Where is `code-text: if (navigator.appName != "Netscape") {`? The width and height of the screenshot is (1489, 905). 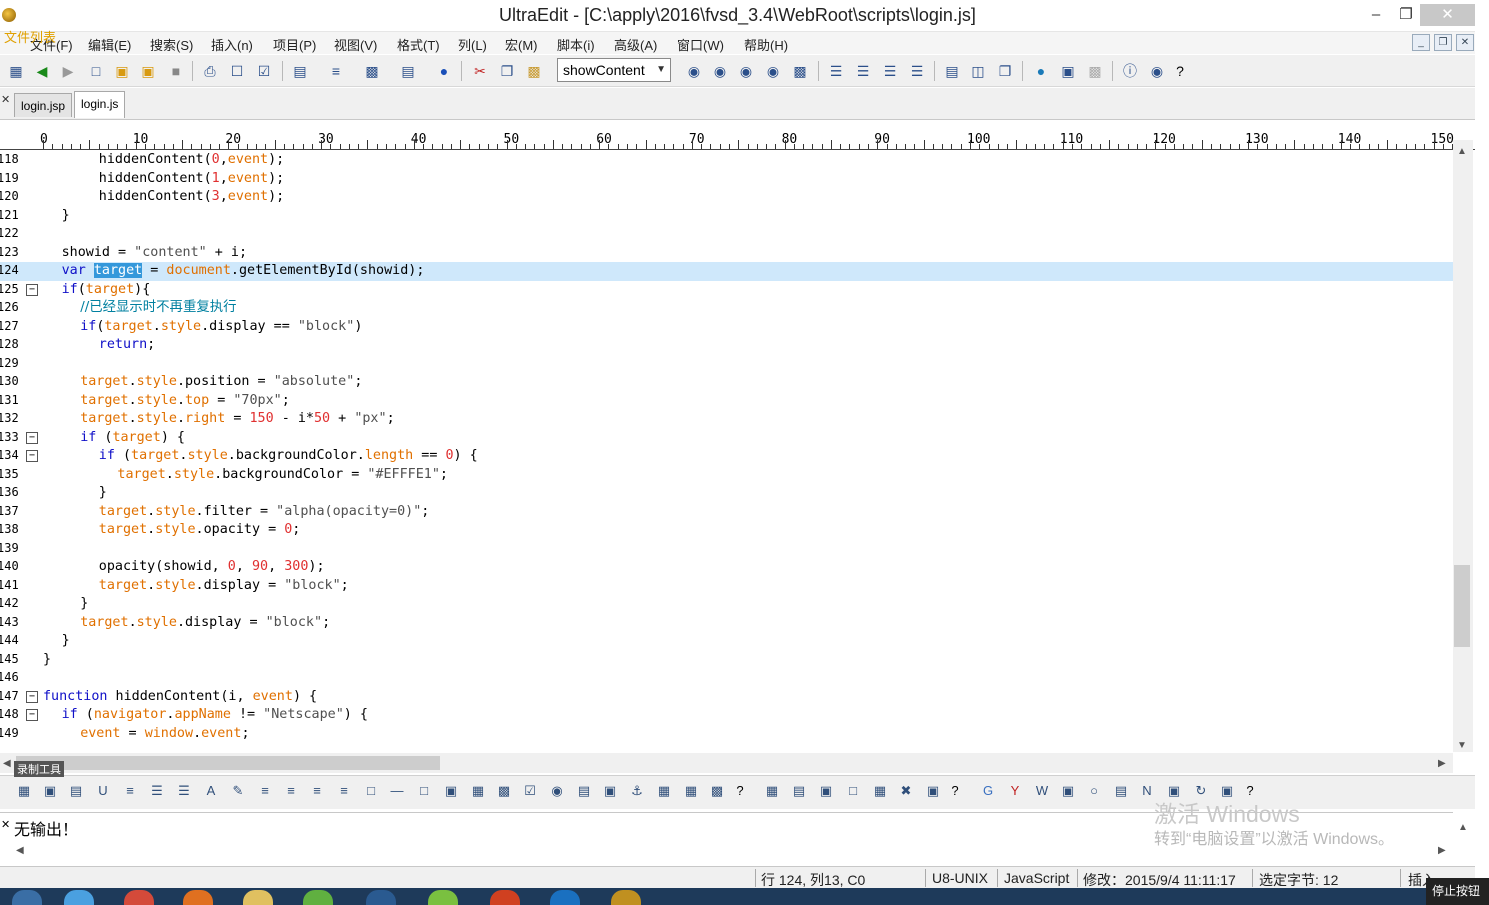 code-text: if (navigator.appName != "Netscape") { is located at coordinates (215, 715).